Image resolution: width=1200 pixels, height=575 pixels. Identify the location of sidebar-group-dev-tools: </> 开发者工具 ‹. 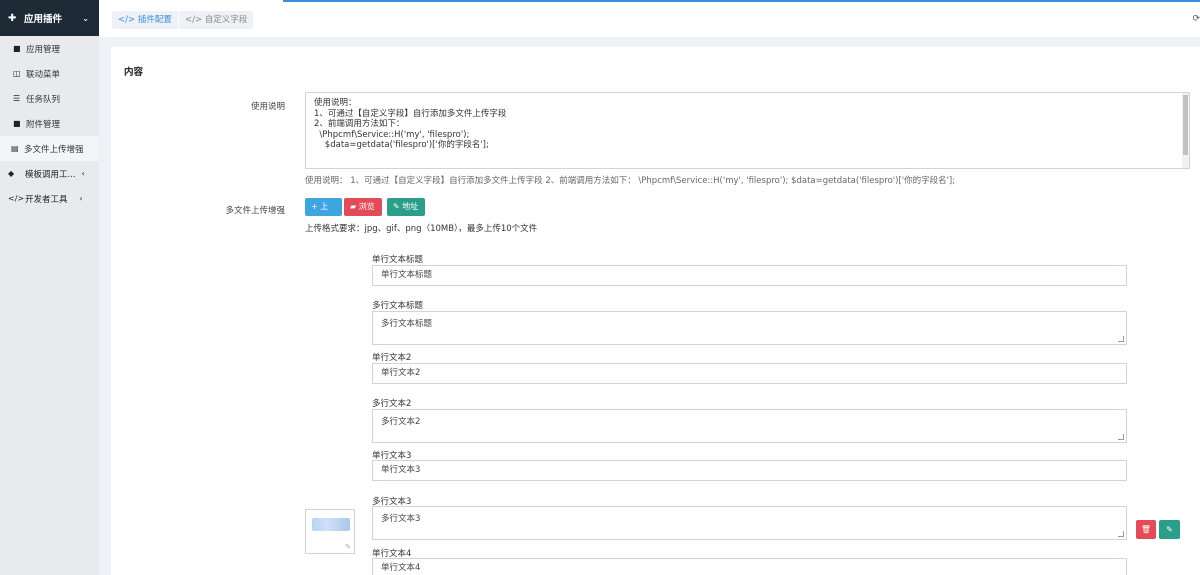
(49, 198).